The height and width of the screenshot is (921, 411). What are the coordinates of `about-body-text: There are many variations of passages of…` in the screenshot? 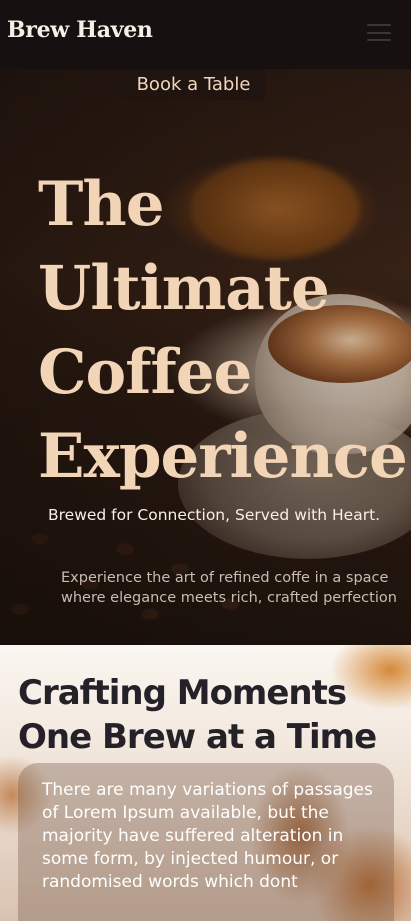 It's located at (207, 836).